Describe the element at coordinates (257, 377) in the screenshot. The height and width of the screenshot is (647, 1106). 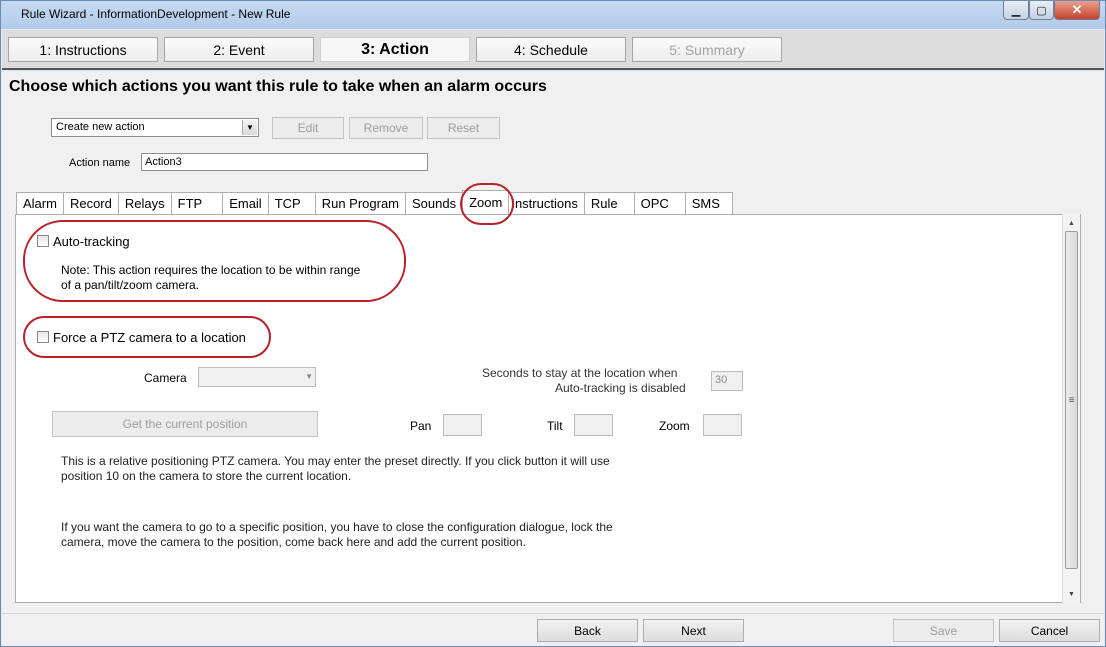
I see `camera-select: ▼` at that location.